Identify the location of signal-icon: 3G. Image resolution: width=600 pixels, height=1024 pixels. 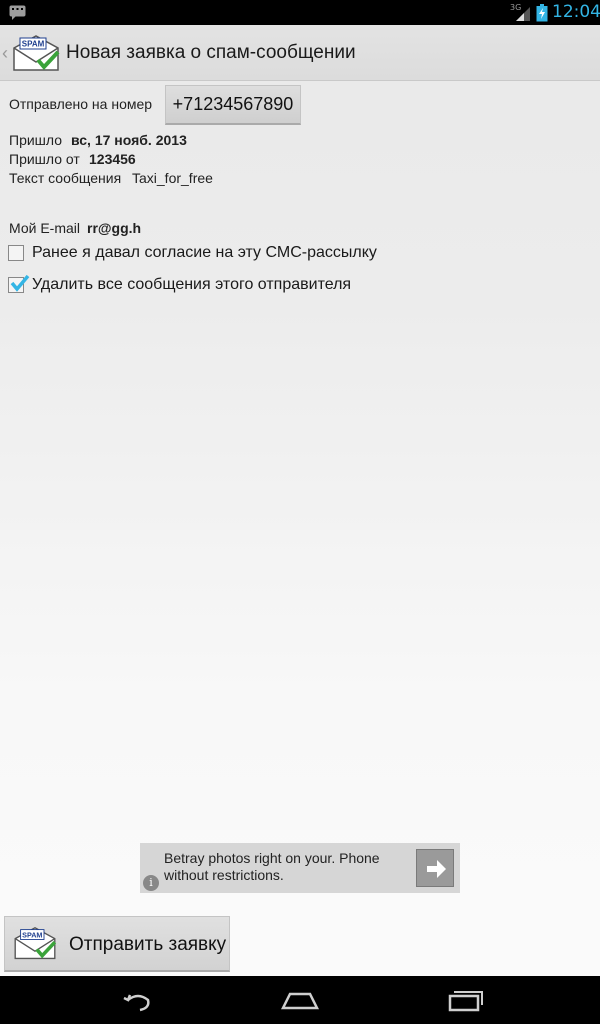
(521, 12).